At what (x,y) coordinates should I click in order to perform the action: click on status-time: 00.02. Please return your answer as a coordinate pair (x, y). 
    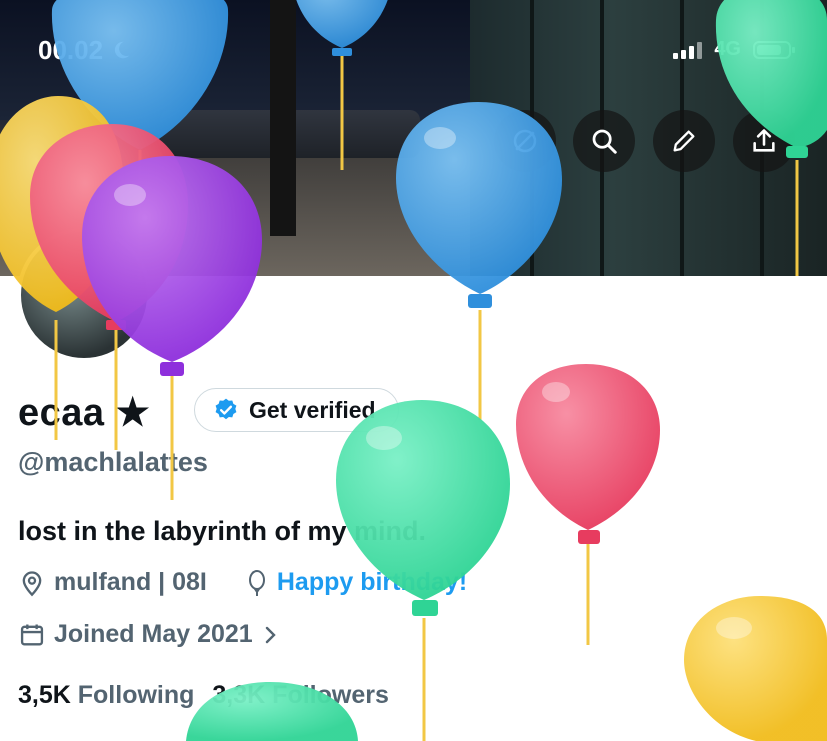
    Looking at the image, I should click on (85, 50).